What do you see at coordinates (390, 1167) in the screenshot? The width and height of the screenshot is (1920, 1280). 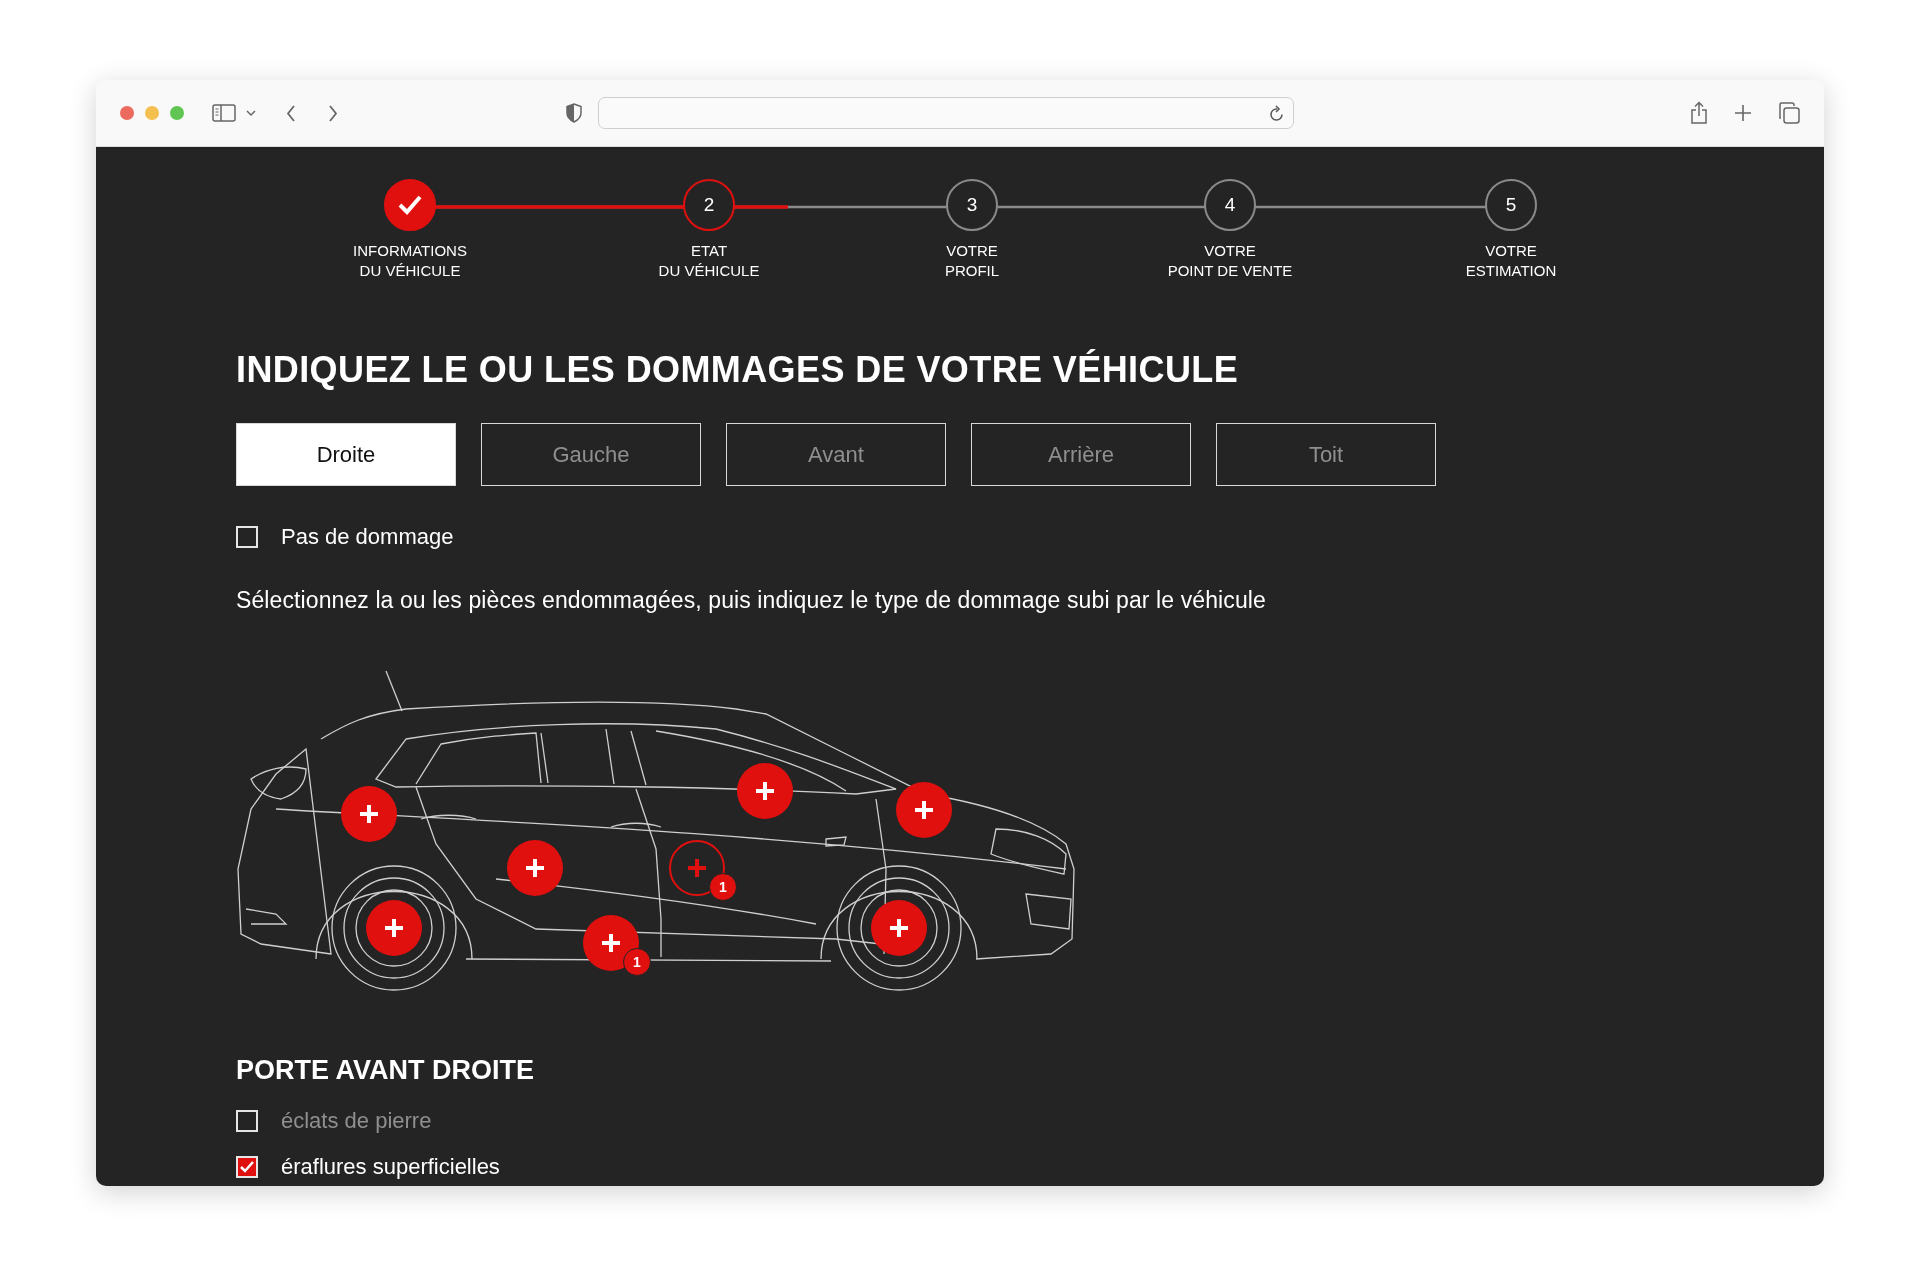 I see `checkbox-label: éraflures superficielles` at bounding box center [390, 1167].